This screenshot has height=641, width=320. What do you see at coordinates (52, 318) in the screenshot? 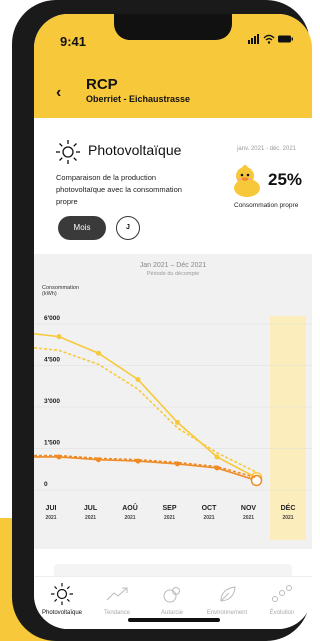
I see `y-tick-label: 6'000` at bounding box center [52, 318].